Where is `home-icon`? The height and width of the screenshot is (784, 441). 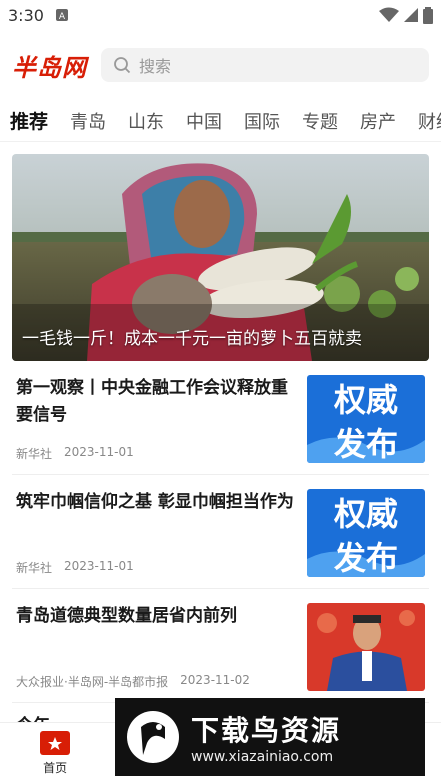 home-icon is located at coordinates (55, 743).